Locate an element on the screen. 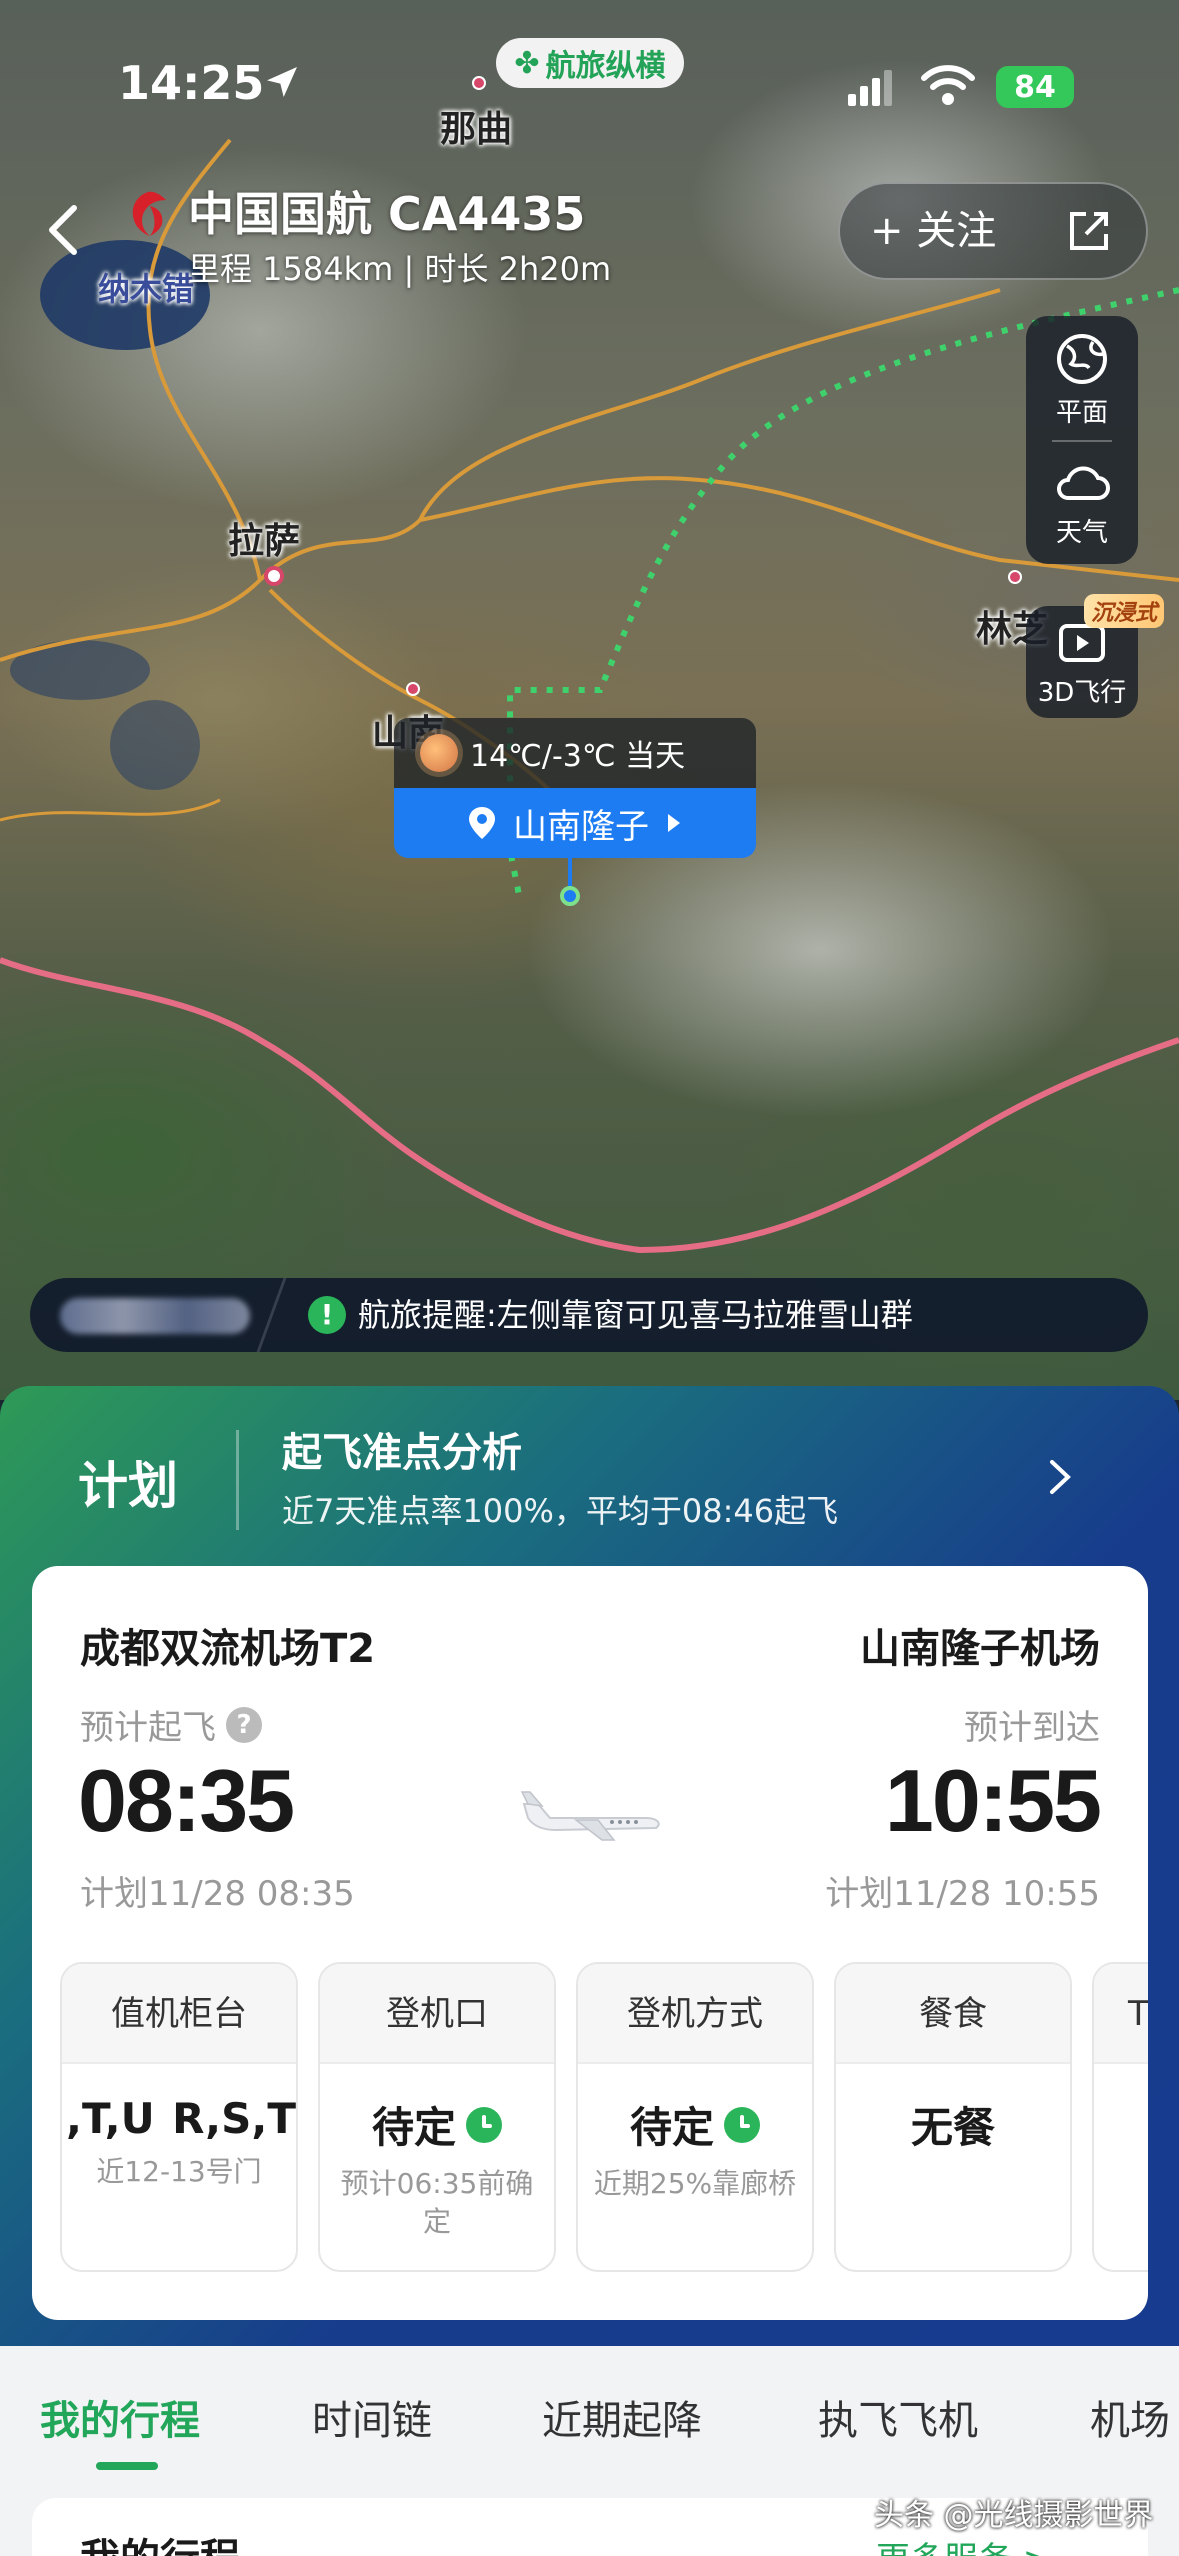 This screenshot has height=2556, width=1179. location-pin-icon is located at coordinates (482, 823).